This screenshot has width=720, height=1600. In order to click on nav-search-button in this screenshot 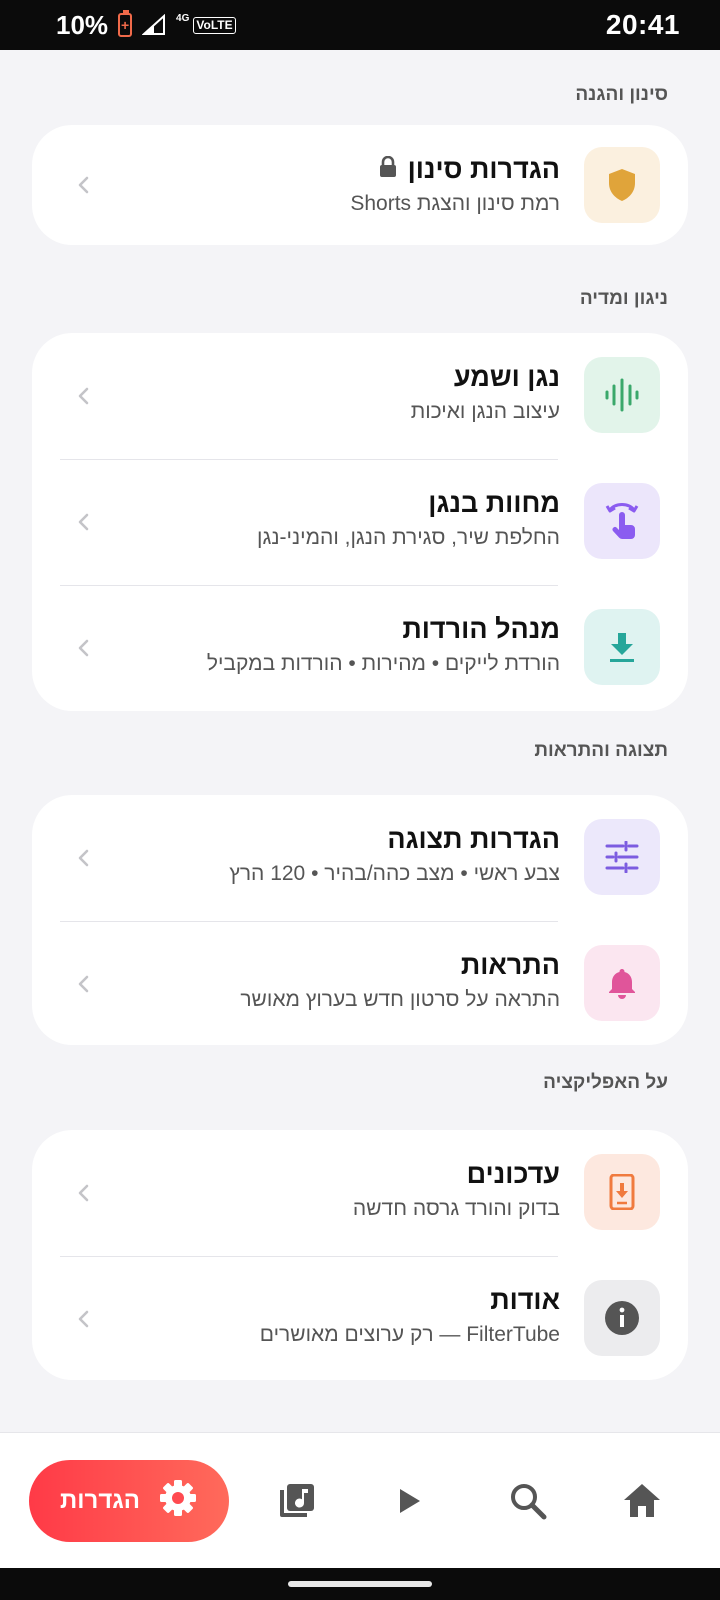, I will do `click(528, 1501)`.